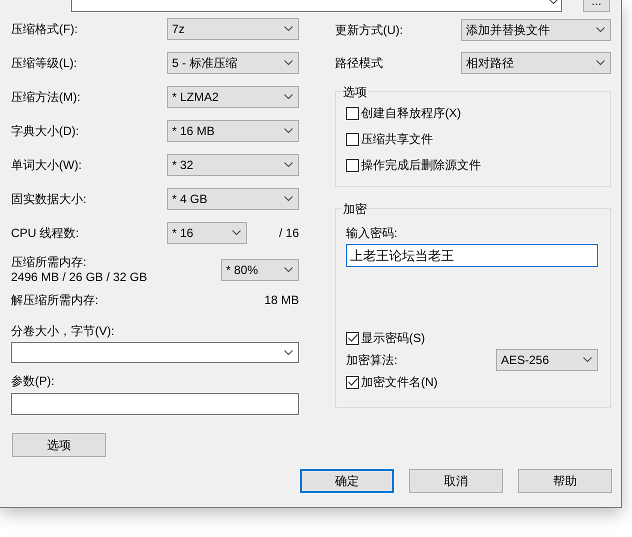 This screenshot has height=537, width=632. I want to click on dropdown: * 4 GB, so click(233, 199).